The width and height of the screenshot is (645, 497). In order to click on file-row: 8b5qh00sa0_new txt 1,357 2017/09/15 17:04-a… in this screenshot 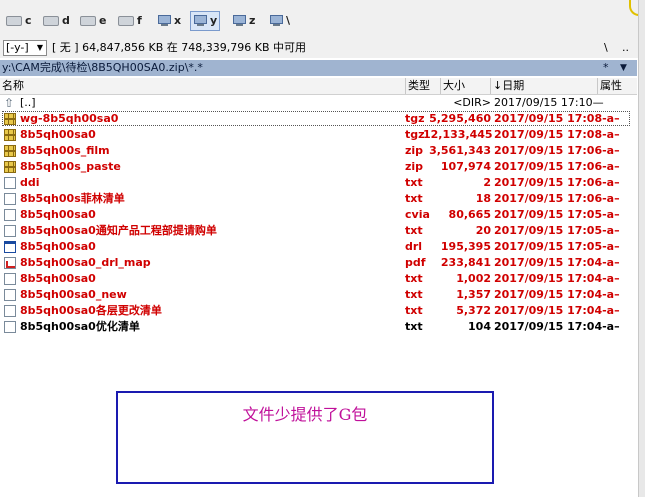, I will do `click(318, 295)`.